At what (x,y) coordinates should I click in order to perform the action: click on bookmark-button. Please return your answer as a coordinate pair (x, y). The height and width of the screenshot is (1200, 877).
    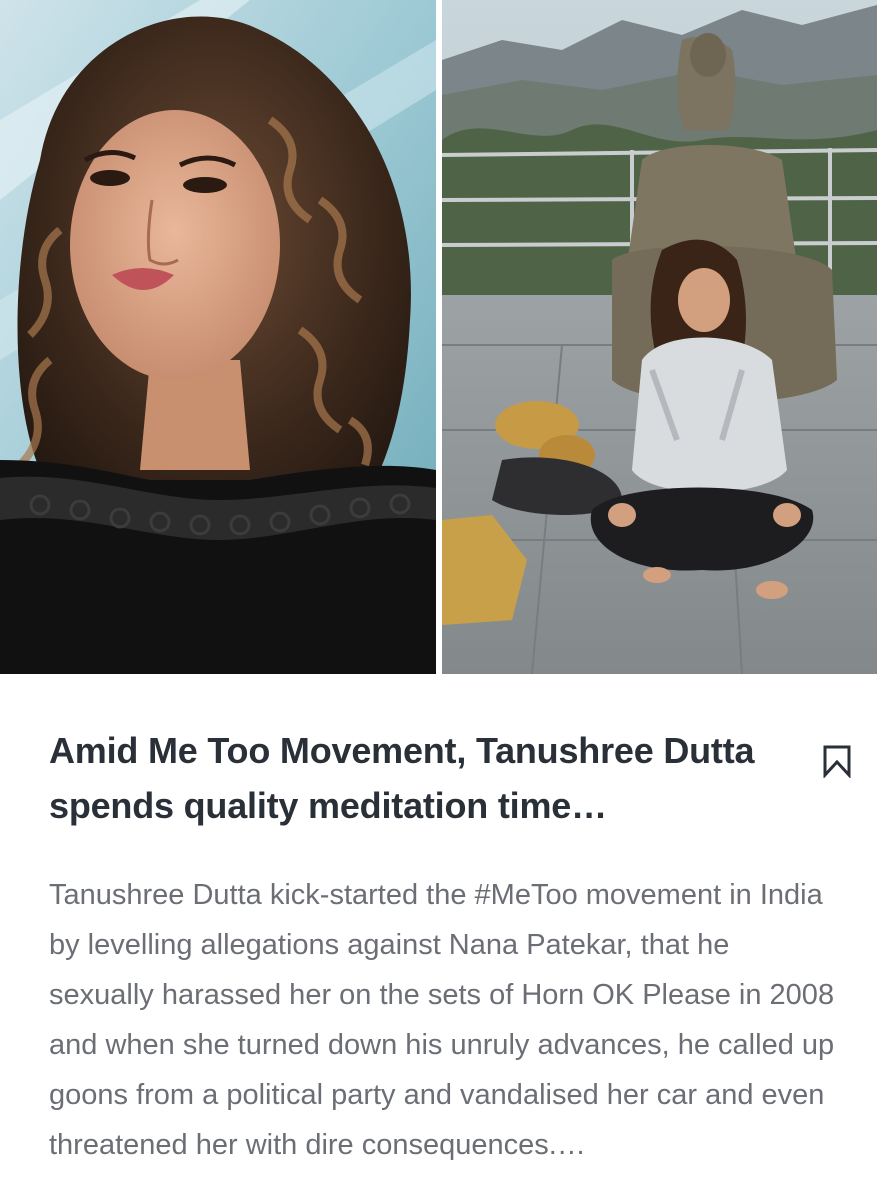
    Looking at the image, I should click on (837, 761).